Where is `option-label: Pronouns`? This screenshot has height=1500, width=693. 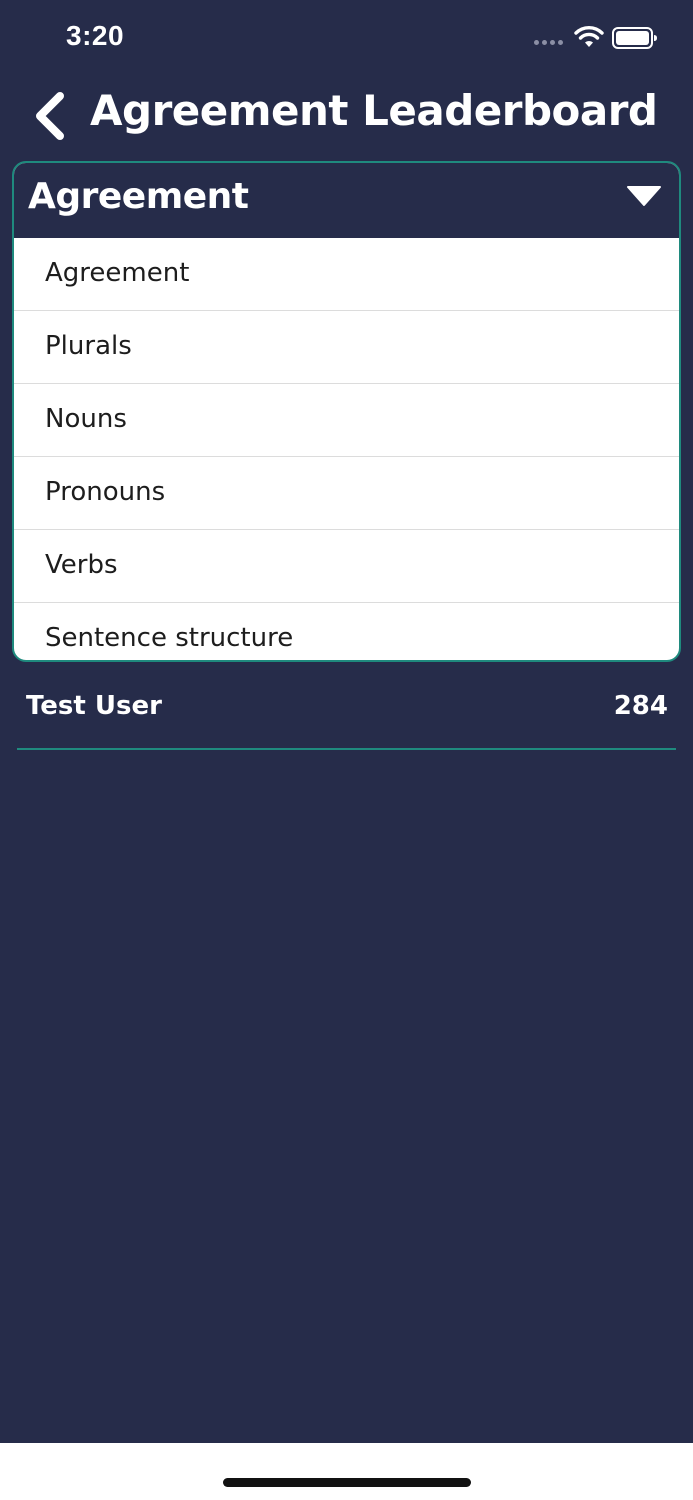
option-label: Pronouns is located at coordinates (105, 492).